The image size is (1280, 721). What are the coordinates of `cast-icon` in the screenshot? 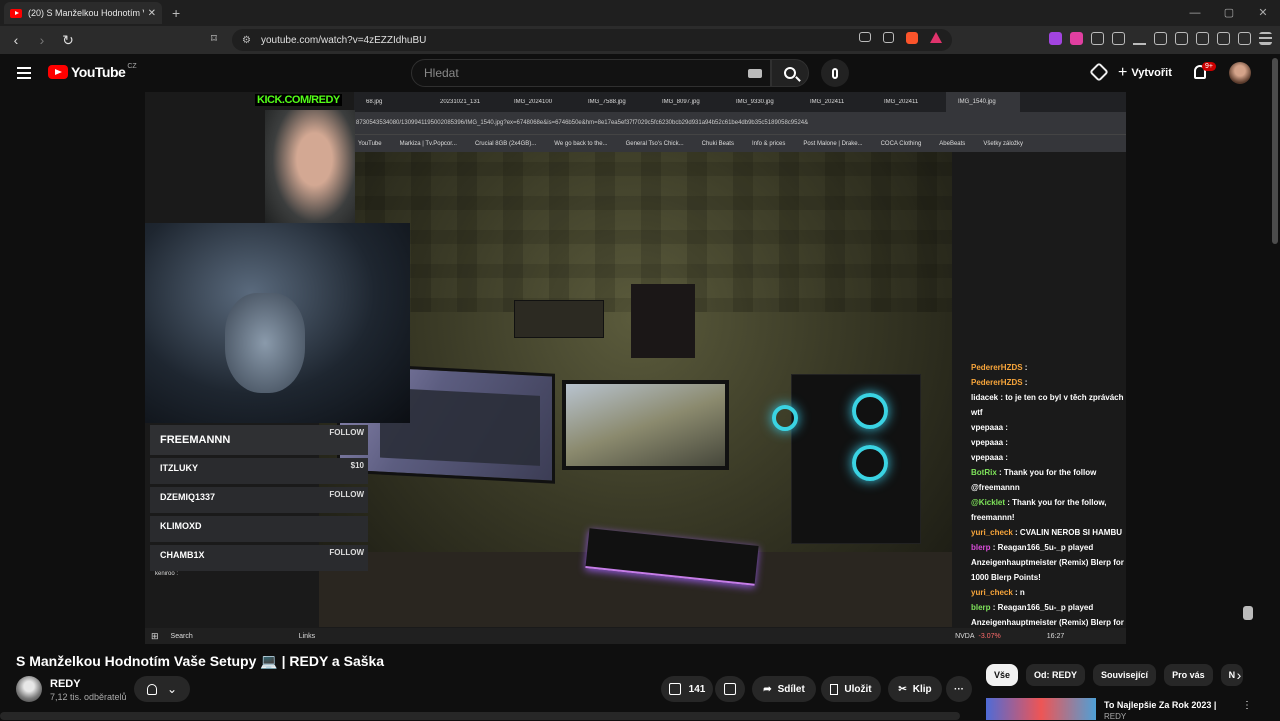 It's located at (1099, 72).